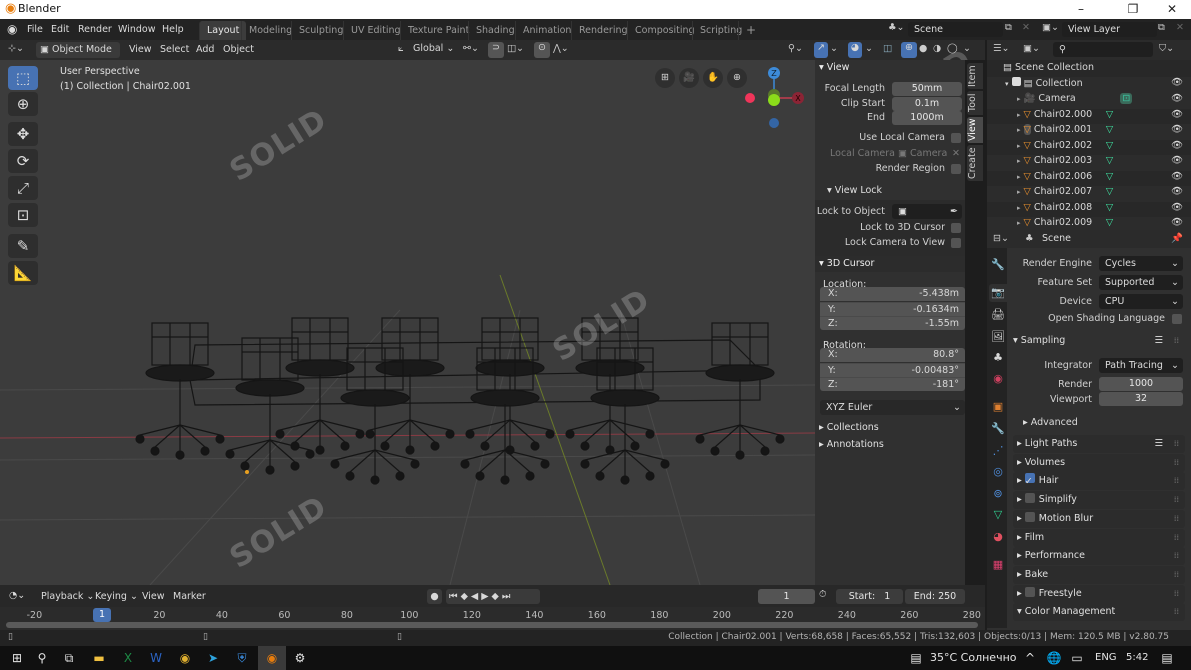 The width and height of the screenshot is (1191, 670). I want to click on texture-props-icon: ▦, so click(998, 565).